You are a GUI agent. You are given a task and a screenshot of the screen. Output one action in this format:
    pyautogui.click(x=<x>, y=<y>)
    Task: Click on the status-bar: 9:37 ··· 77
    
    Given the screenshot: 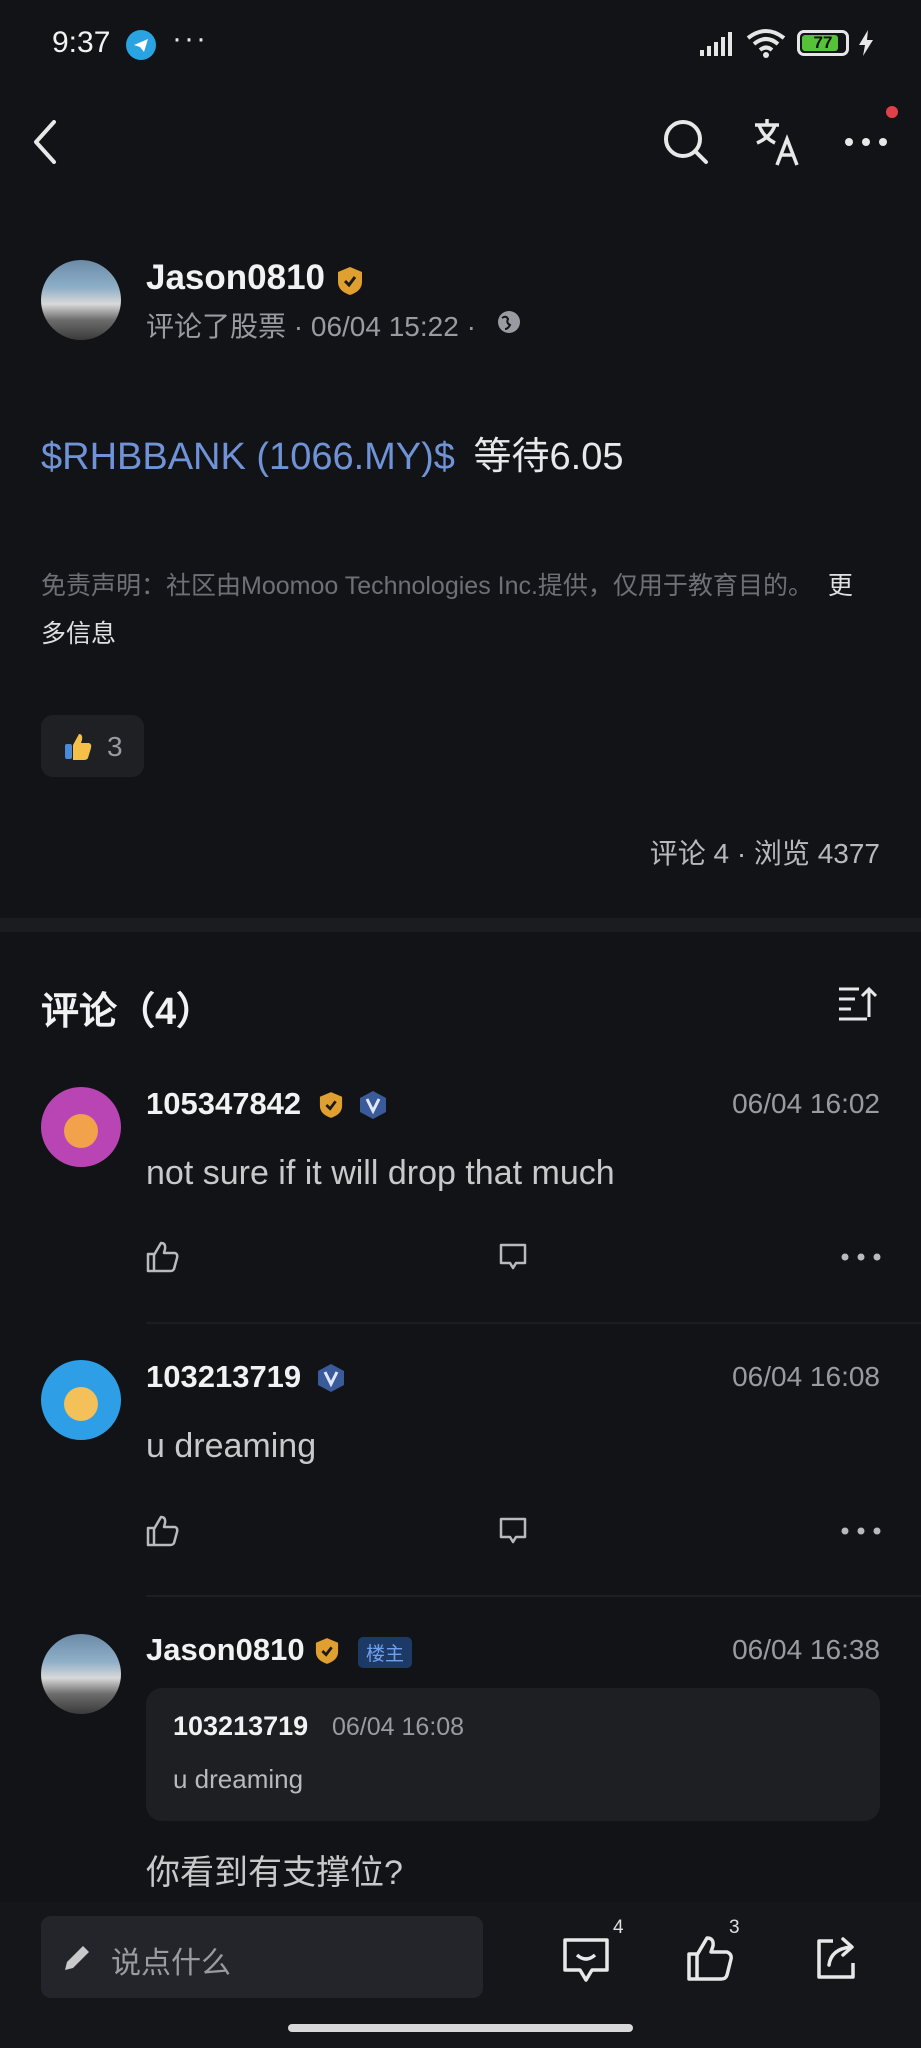 What is the action you would take?
    pyautogui.click(x=460, y=46)
    